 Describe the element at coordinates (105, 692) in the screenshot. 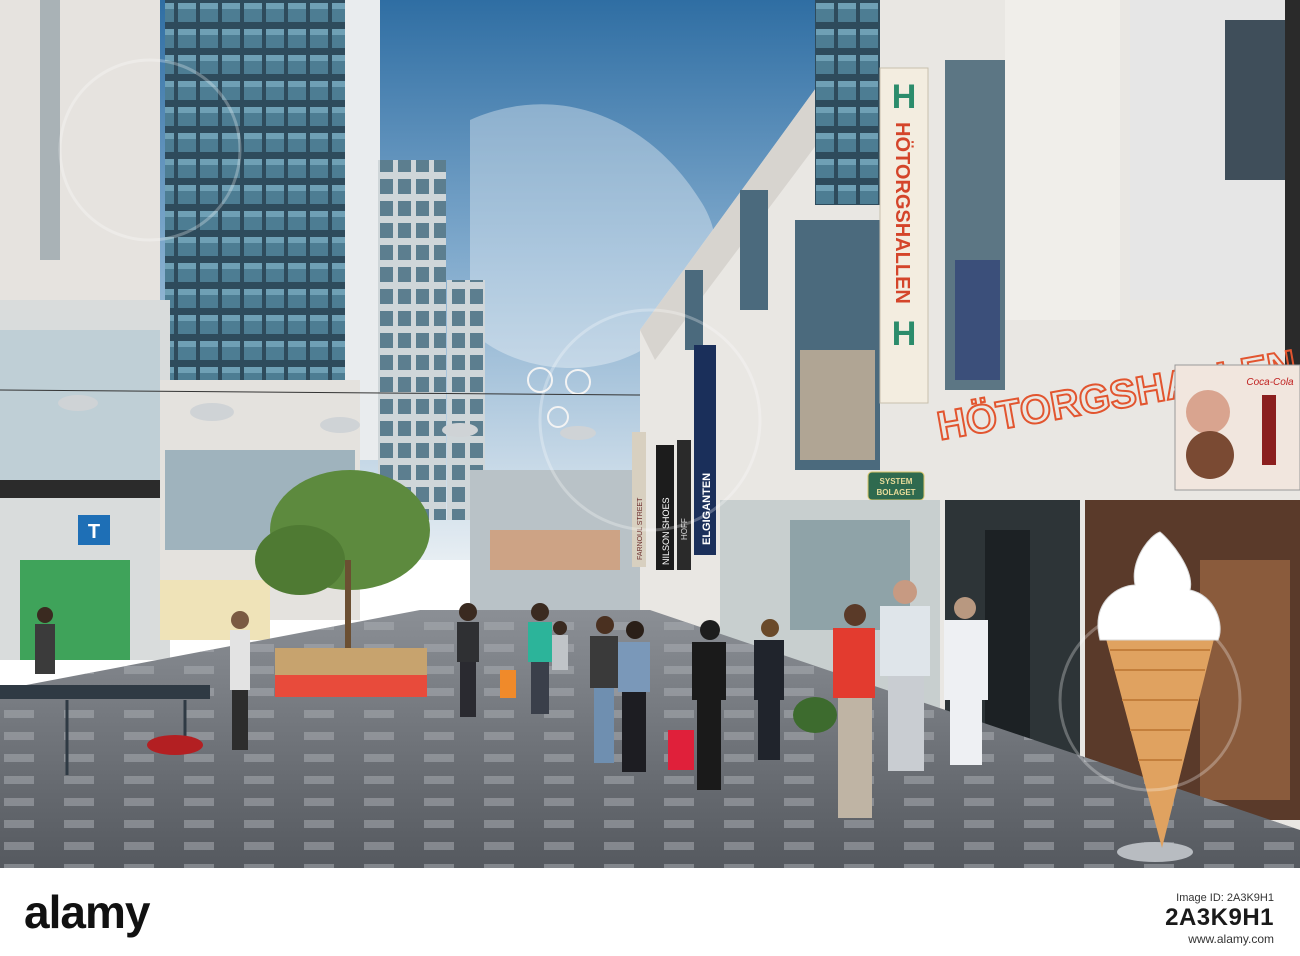

I see `ping-pong-table` at that location.